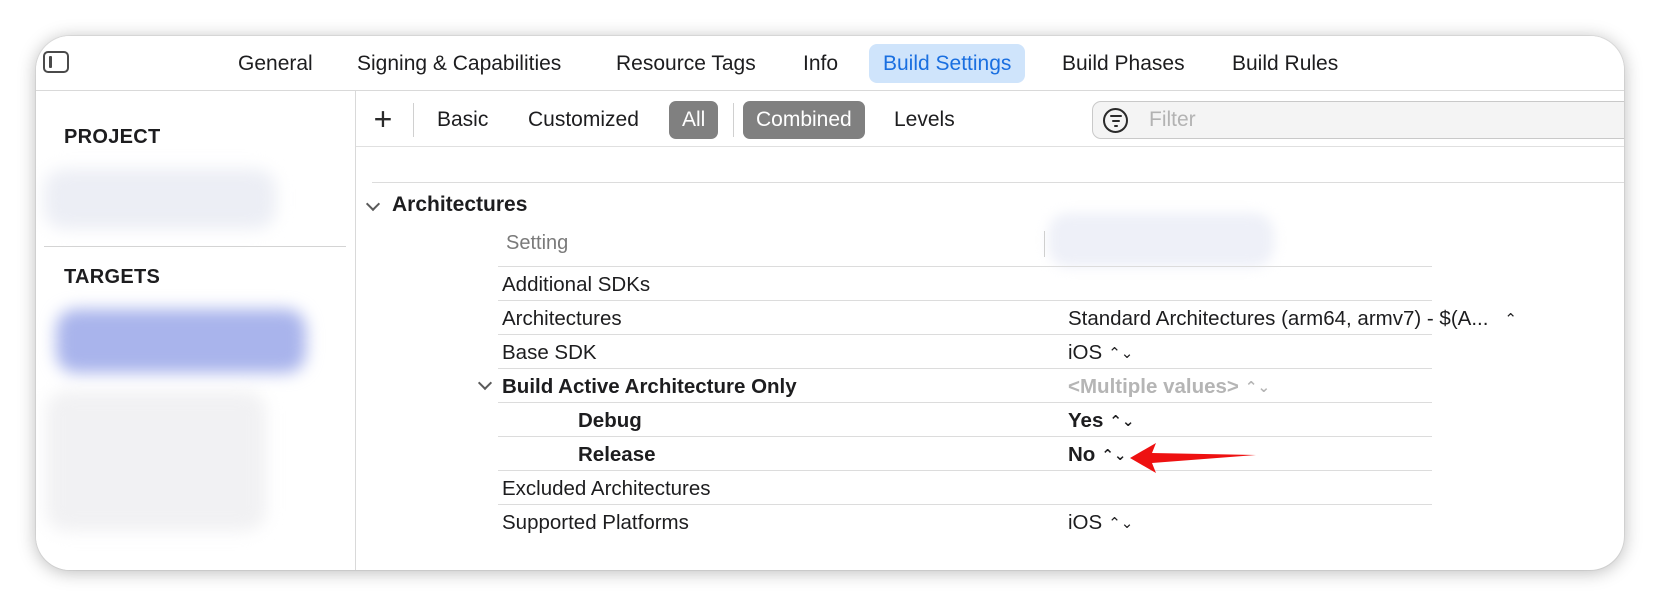 The image size is (1660, 606). What do you see at coordinates (181, 341) in the screenshot?
I see `target-item-selected-redacted` at bounding box center [181, 341].